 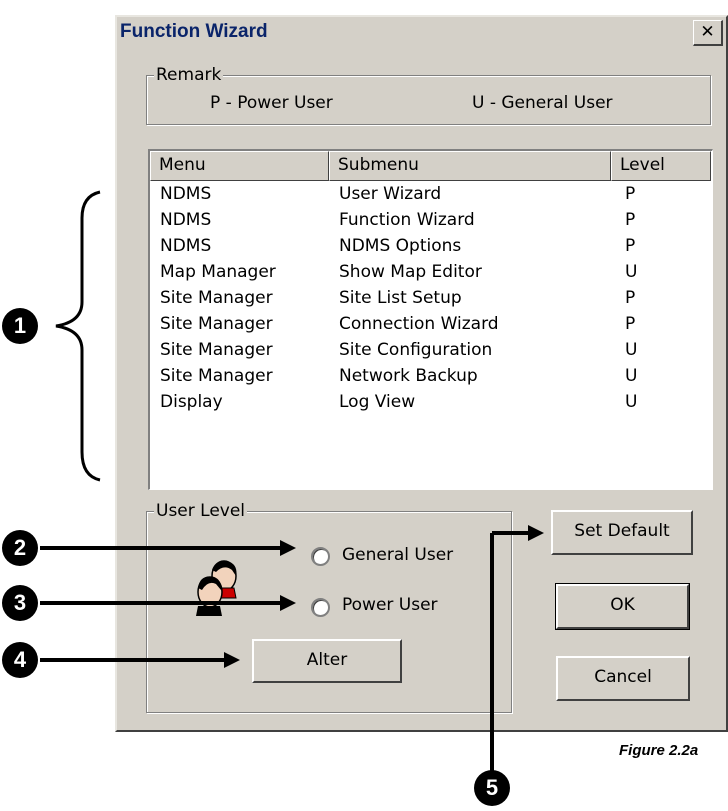 What do you see at coordinates (659, 750) in the screenshot?
I see `figure-caption: Figure 2.2a` at bounding box center [659, 750].